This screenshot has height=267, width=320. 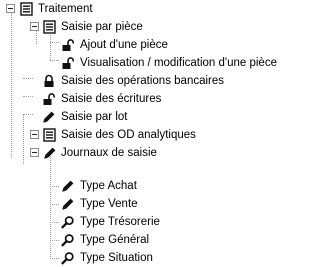 What do you see at coordinates (147, 27) in the screenshot?
I see `tree-node-saisie-par-piece: Saisie par pièce` at bounding box center [147, 27].